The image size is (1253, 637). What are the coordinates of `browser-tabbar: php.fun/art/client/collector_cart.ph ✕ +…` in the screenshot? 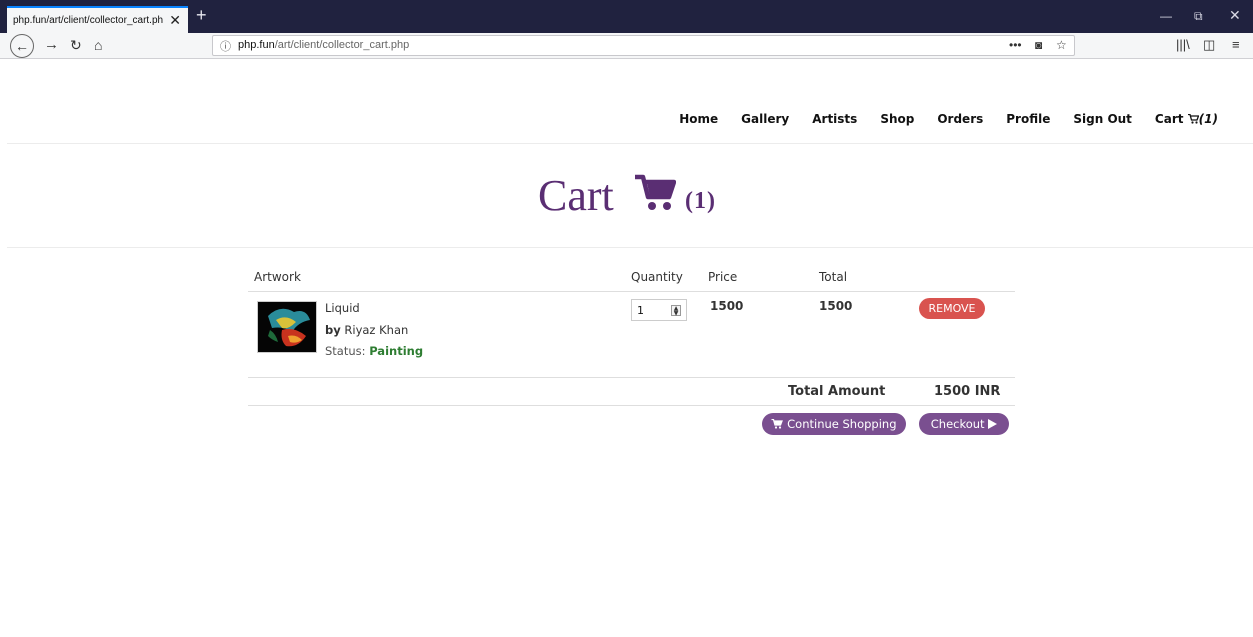 It's located at (626, 16).